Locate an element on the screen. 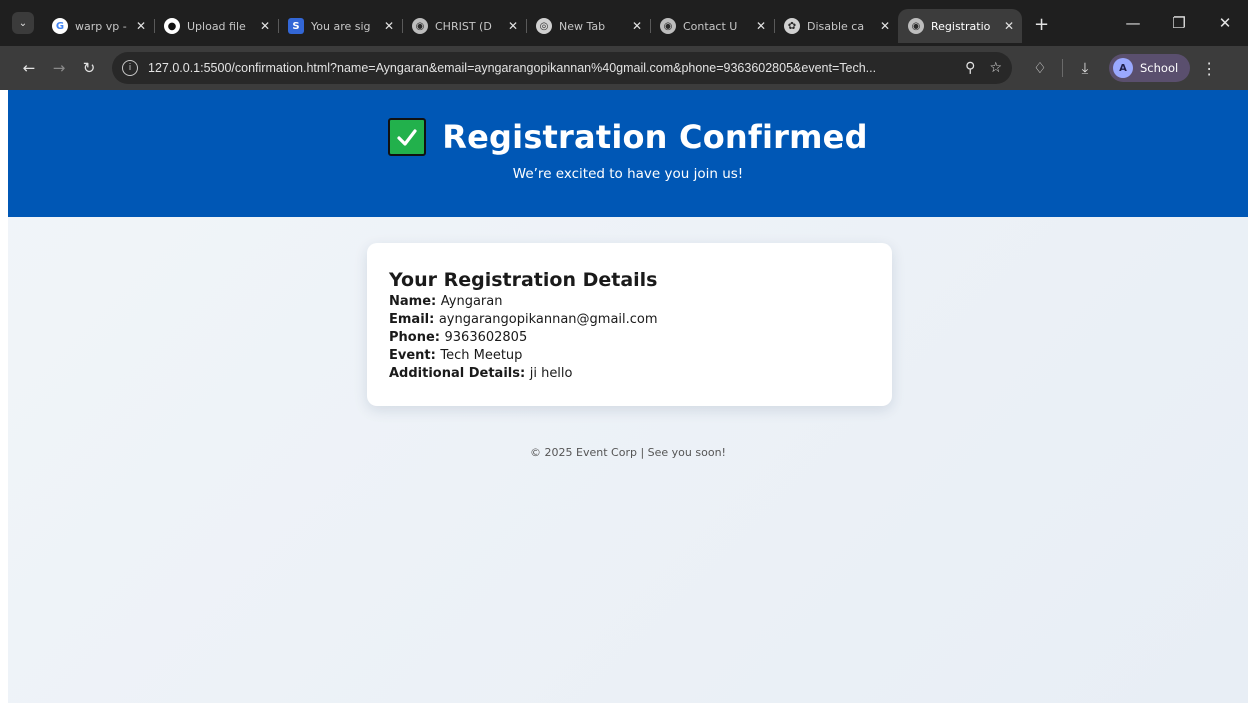  avatar: A is located at coordinates (1123, 68).